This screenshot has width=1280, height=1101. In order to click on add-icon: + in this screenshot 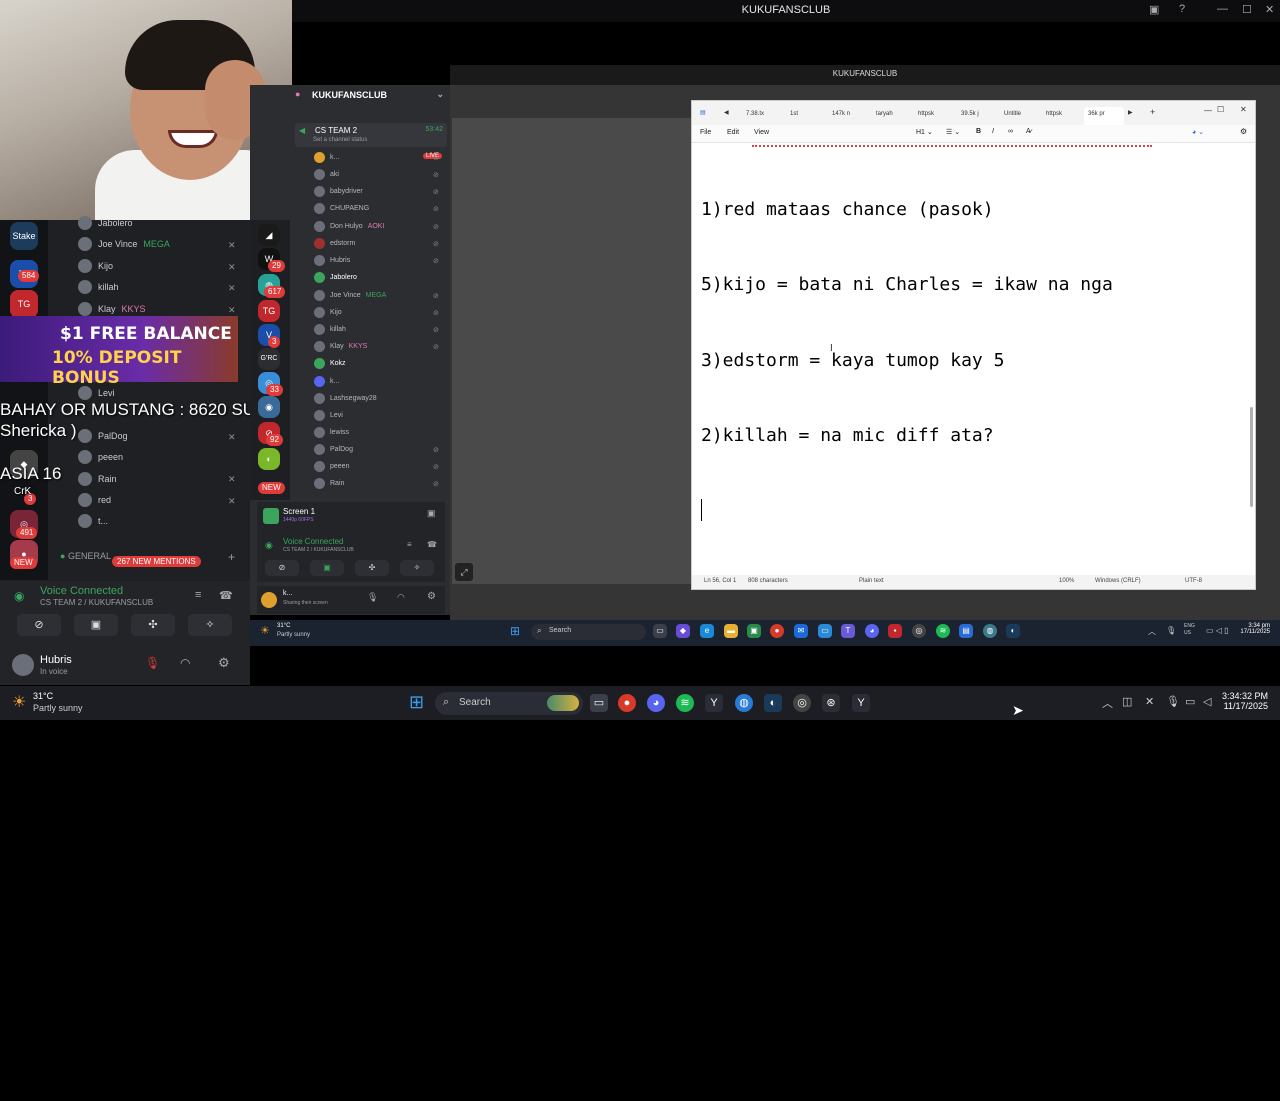, I will do `click(231, 557)`.